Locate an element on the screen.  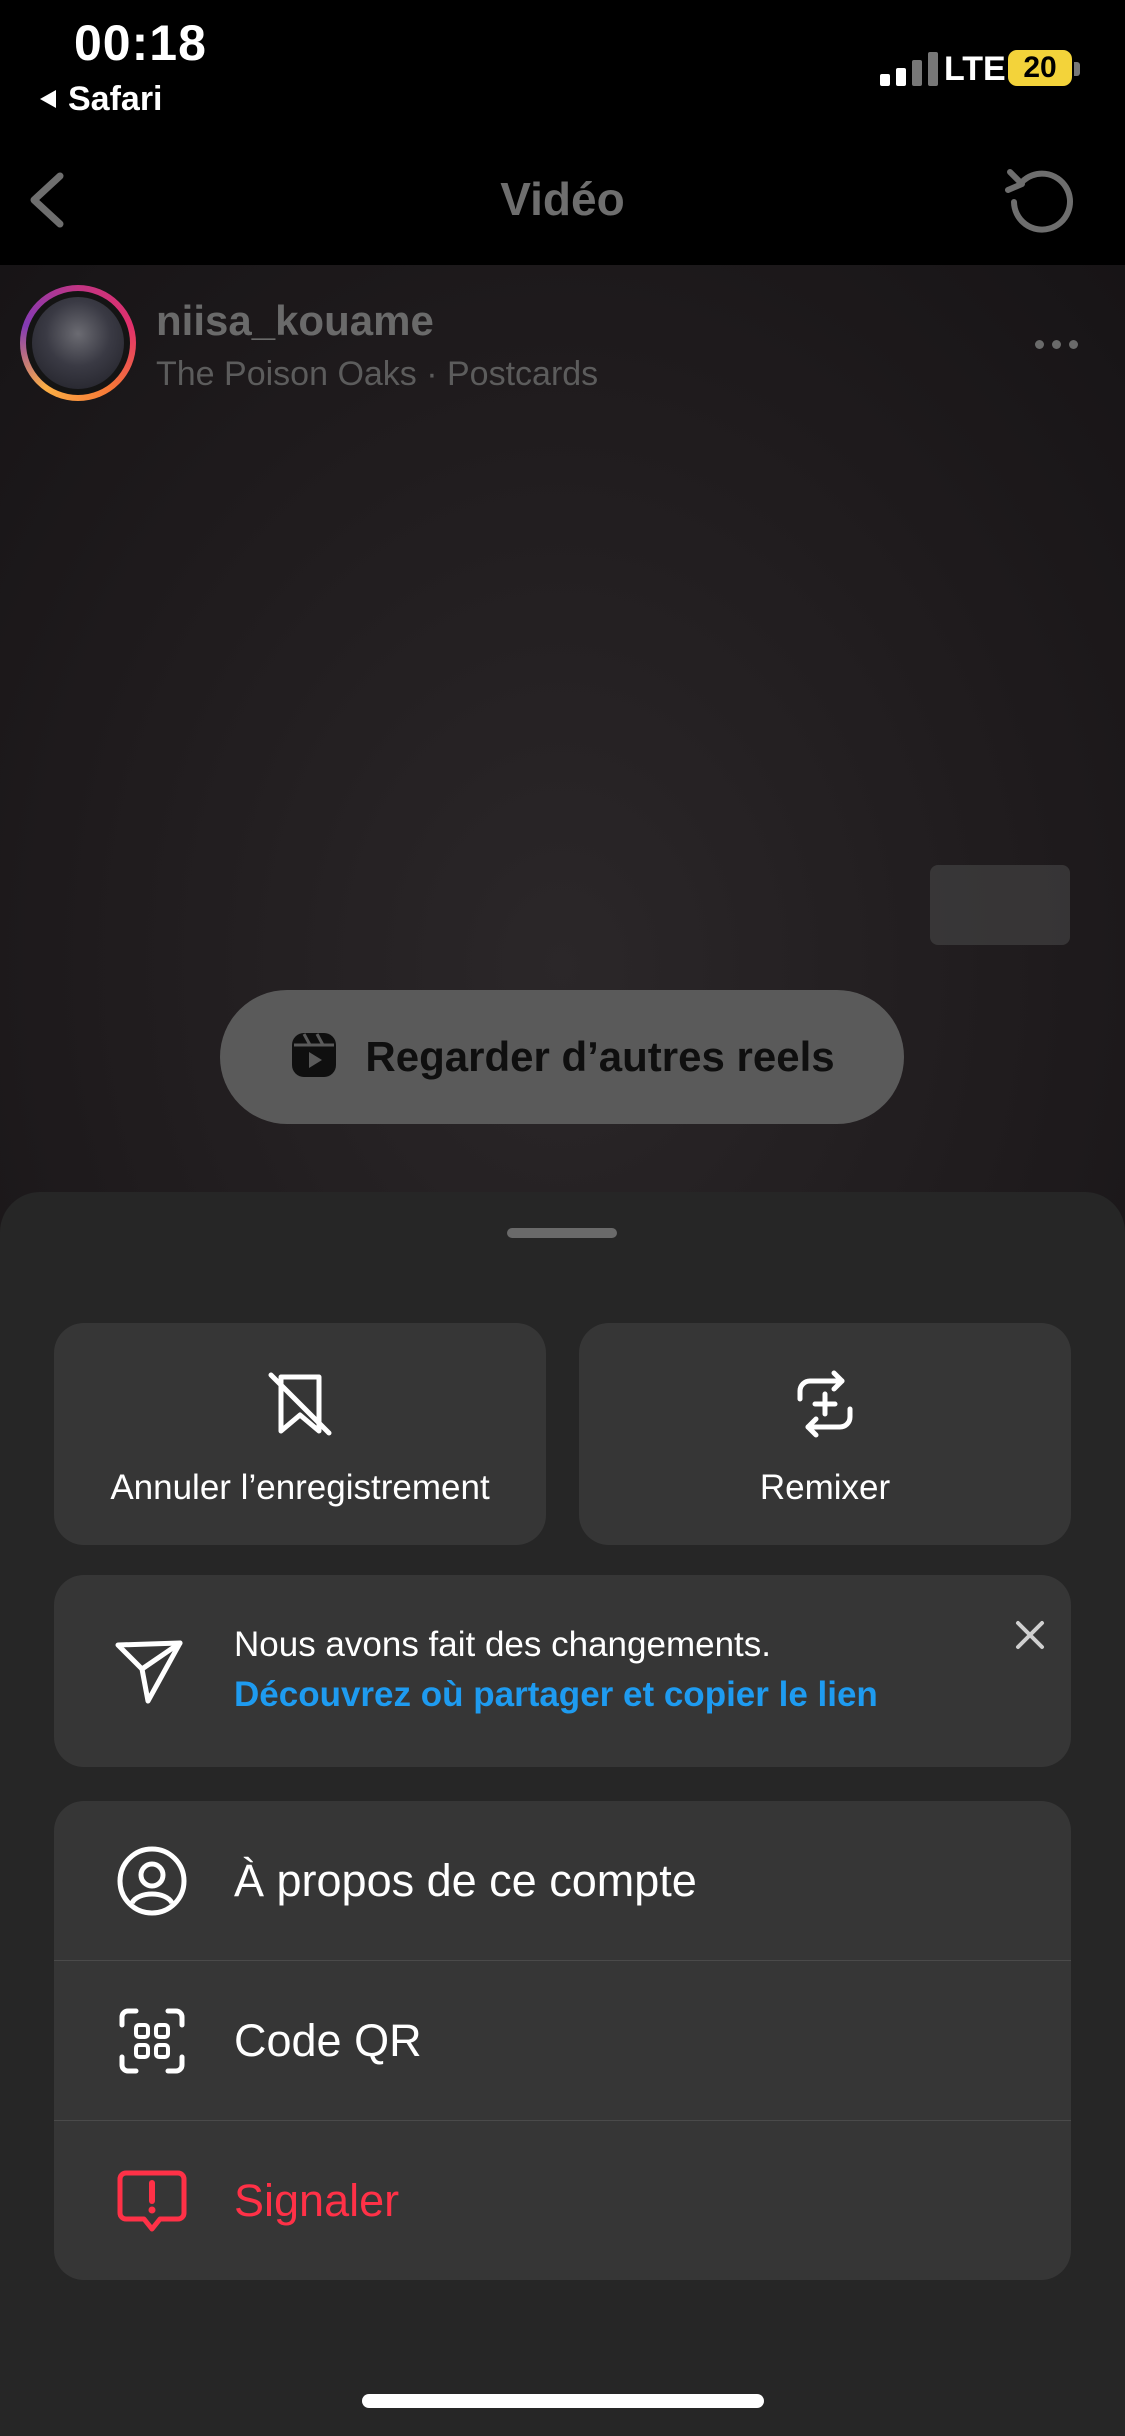
back-to-app-link: Safari is located at coordinates (100, 99).